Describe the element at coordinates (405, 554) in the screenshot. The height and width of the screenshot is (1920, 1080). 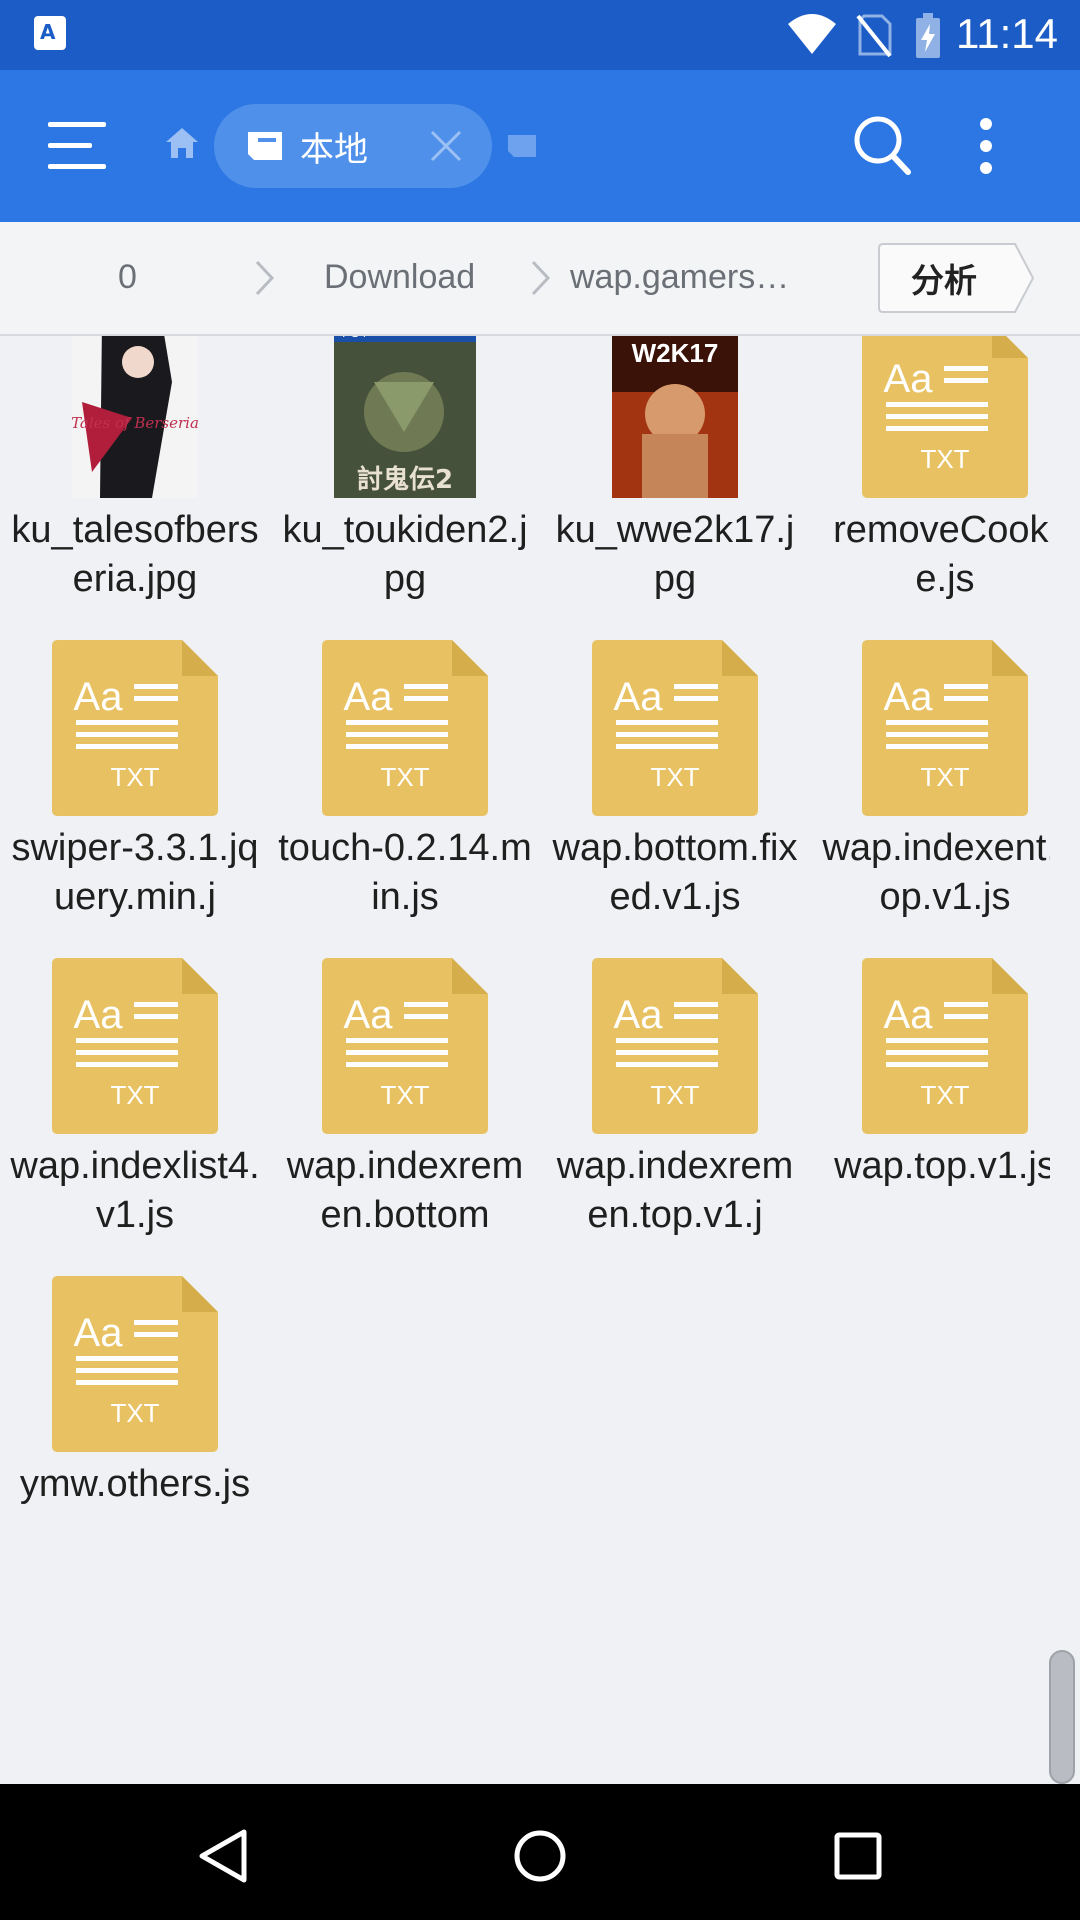
I see `file-name: ku_toukiden2.jpg` at that location.